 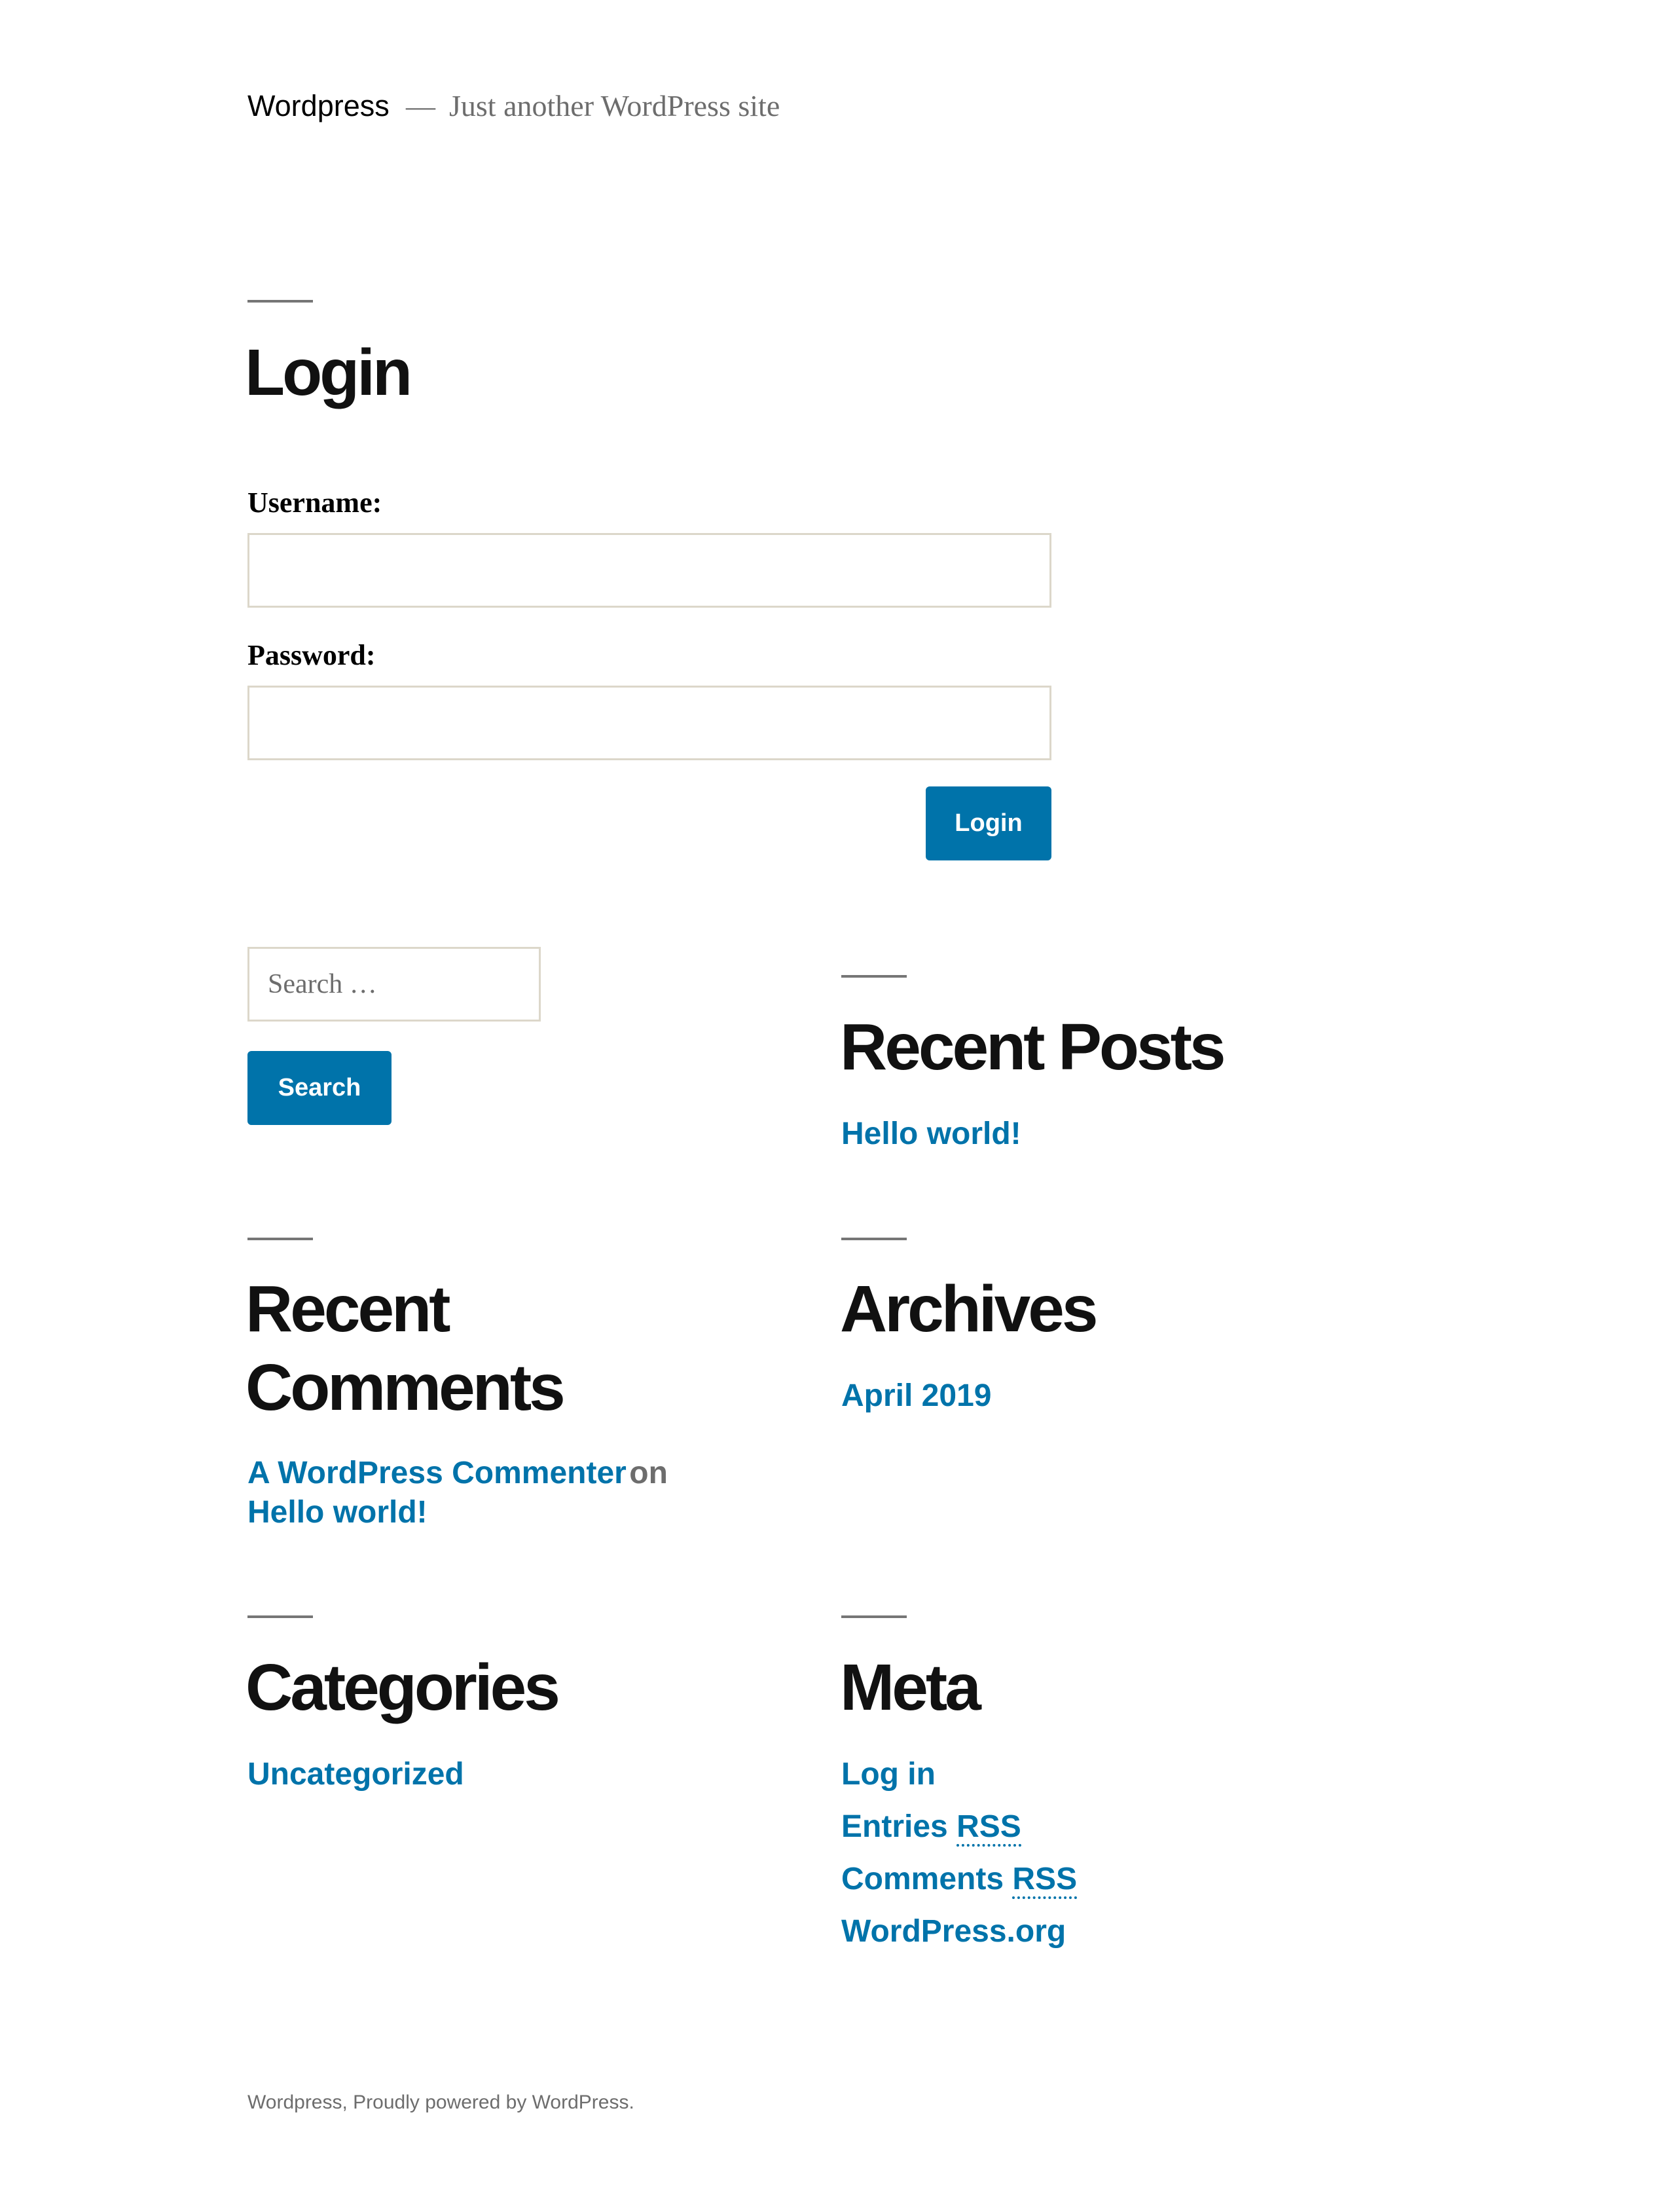 I want to click on meta-wordpress-org-link: WordPress.org, so click(x=953, y=1931).